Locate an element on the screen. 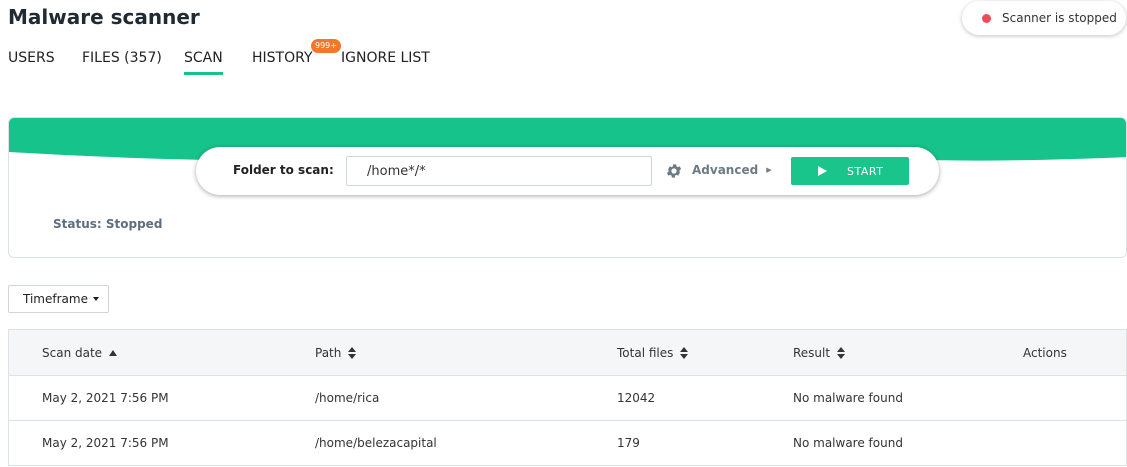 This screenshot has height=467, width=1127. cell-total-files: 179 is located at coordinates (628, 443).